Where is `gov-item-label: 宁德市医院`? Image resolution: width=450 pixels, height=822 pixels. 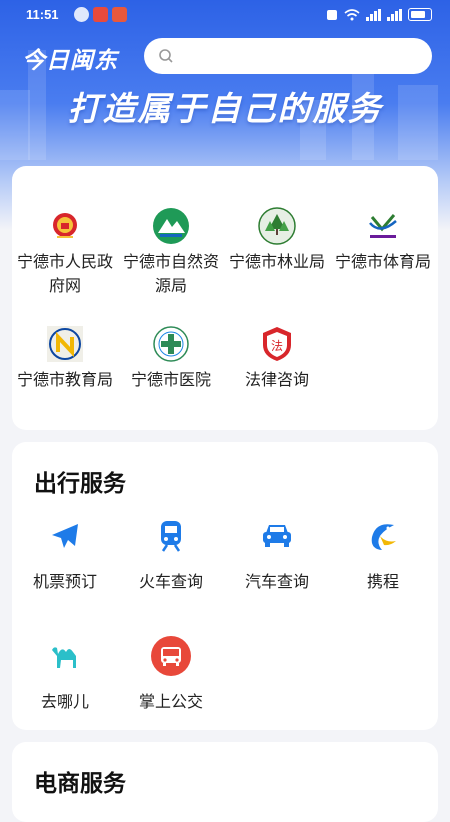
gov-item-label: 宁德市医院 is located at coordinates (170, 379).